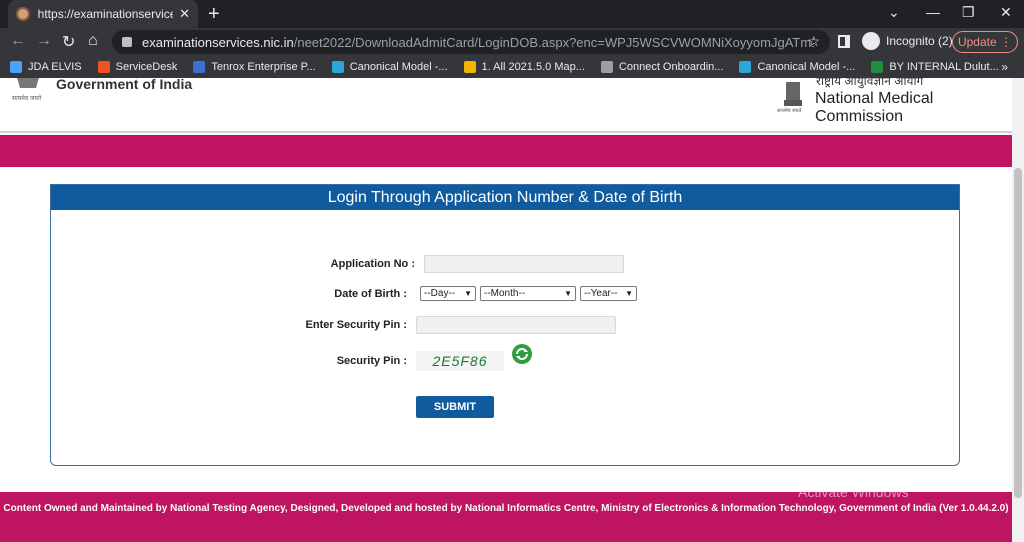 Image resolution: width=1024 pixels, height=542 pixels. Describe the element at coordinates (440, 293) in the screenshot. I see `day-value: --Day--` at that location.